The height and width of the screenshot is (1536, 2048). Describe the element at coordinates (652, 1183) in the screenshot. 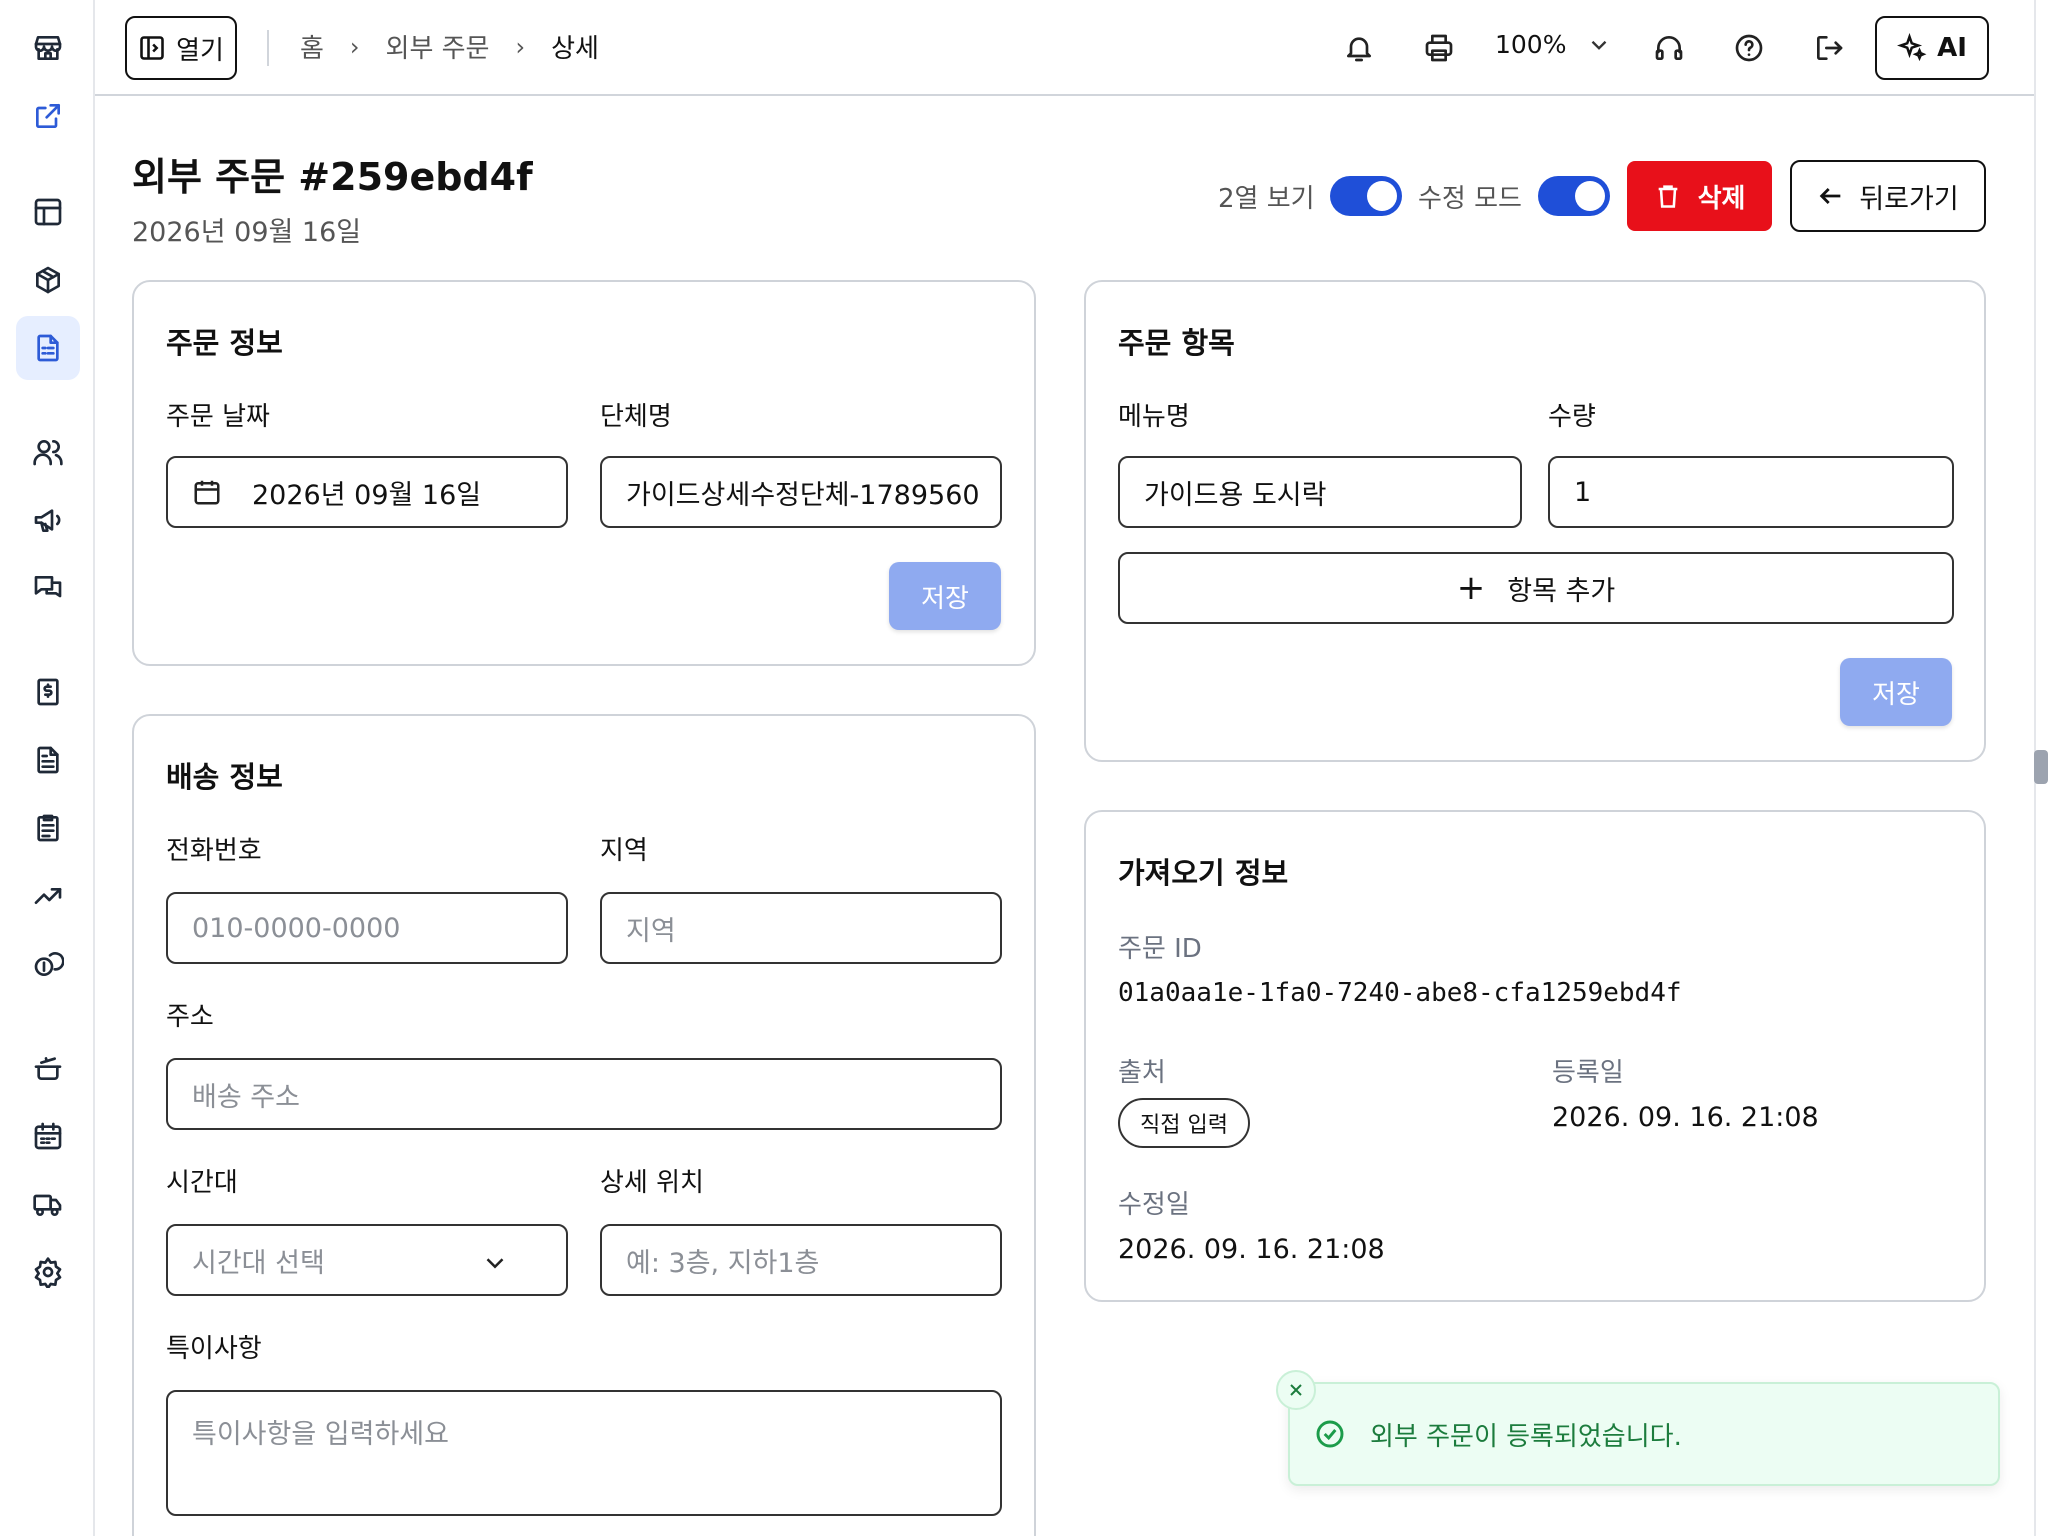

I see `detail-location-label: 상세 위치` at that location.